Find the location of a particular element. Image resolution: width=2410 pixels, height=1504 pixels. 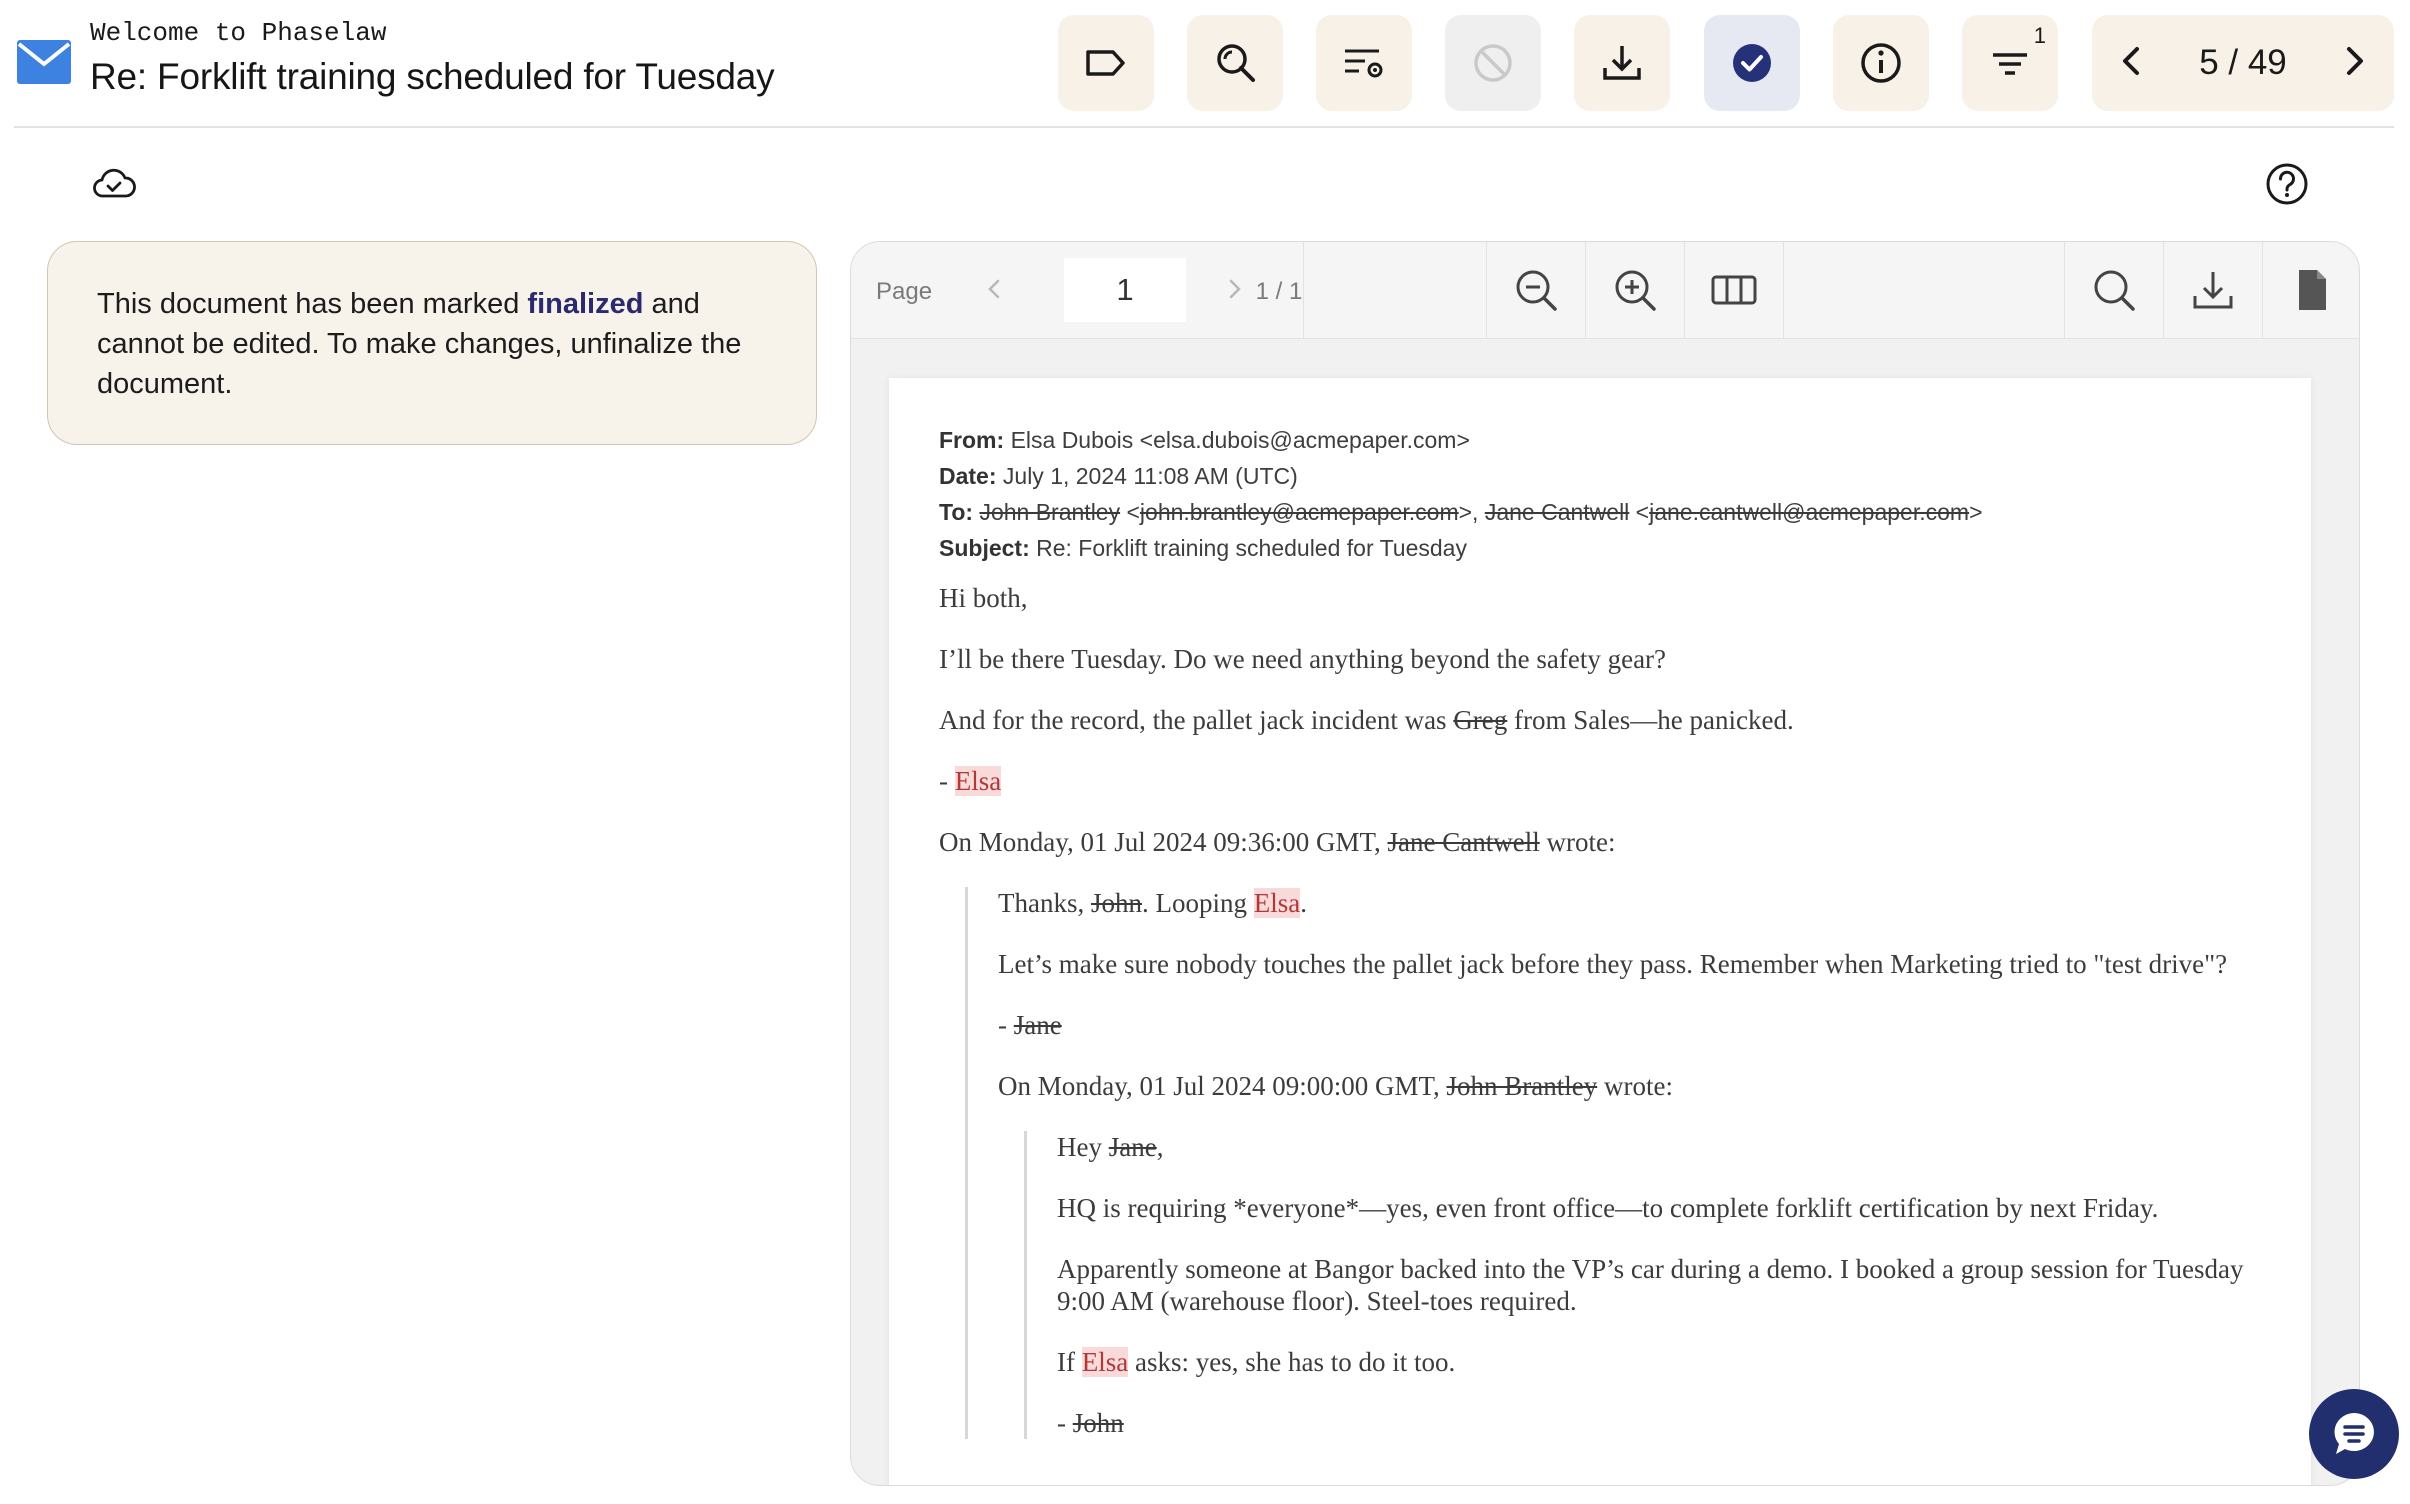

email-paragraph: Thanks, John. Looping Elsa. is located at coordinates (1152, 903).